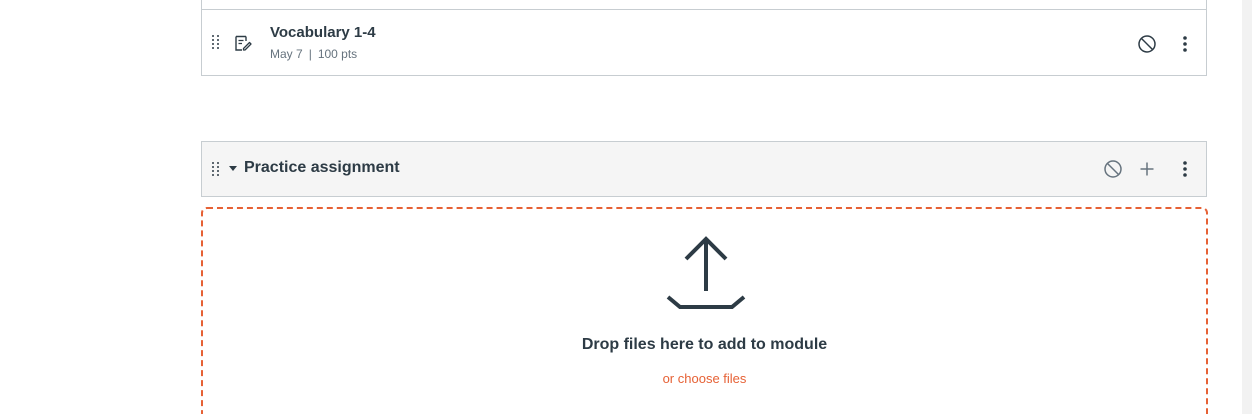 This screenshot has height=414, width=1252. What do you see at coordinates (323, 32) in the screenshot?
I see `module-item-title: Vocabulary 1-4` at bounding box center [323, 32].